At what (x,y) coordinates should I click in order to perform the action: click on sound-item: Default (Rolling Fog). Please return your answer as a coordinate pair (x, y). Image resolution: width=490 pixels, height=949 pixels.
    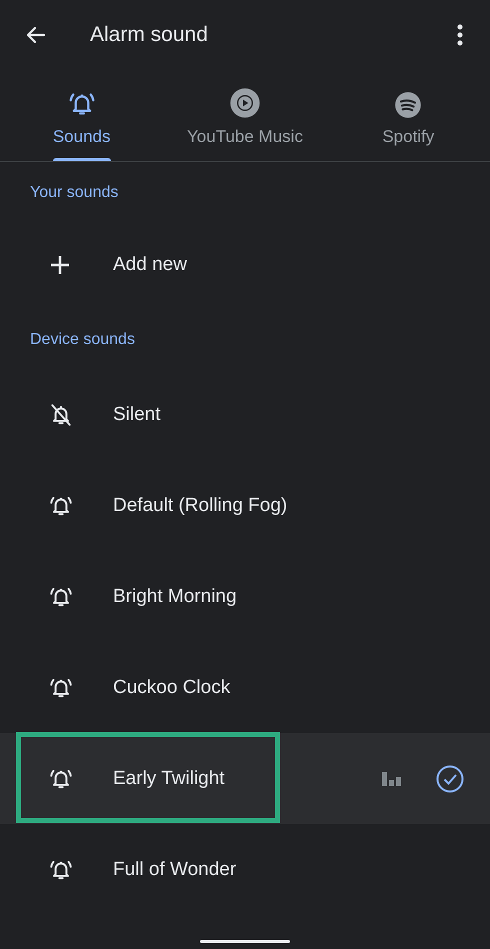
    Looking at the image, I should click on (245, 505).